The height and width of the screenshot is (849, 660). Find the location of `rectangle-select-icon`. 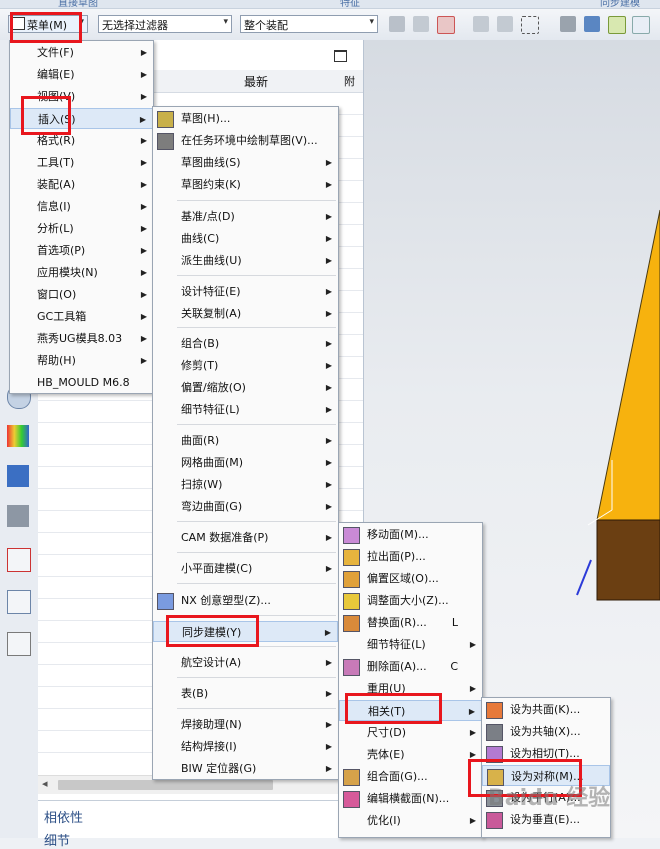

rectangle-select-icon is located at coordinates (530, 25).